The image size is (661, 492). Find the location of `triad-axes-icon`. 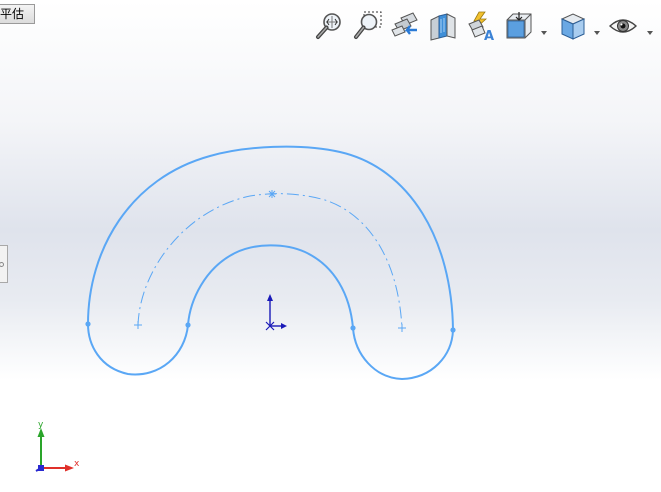

triad-axes-icon is located at coordinates (54, 450).